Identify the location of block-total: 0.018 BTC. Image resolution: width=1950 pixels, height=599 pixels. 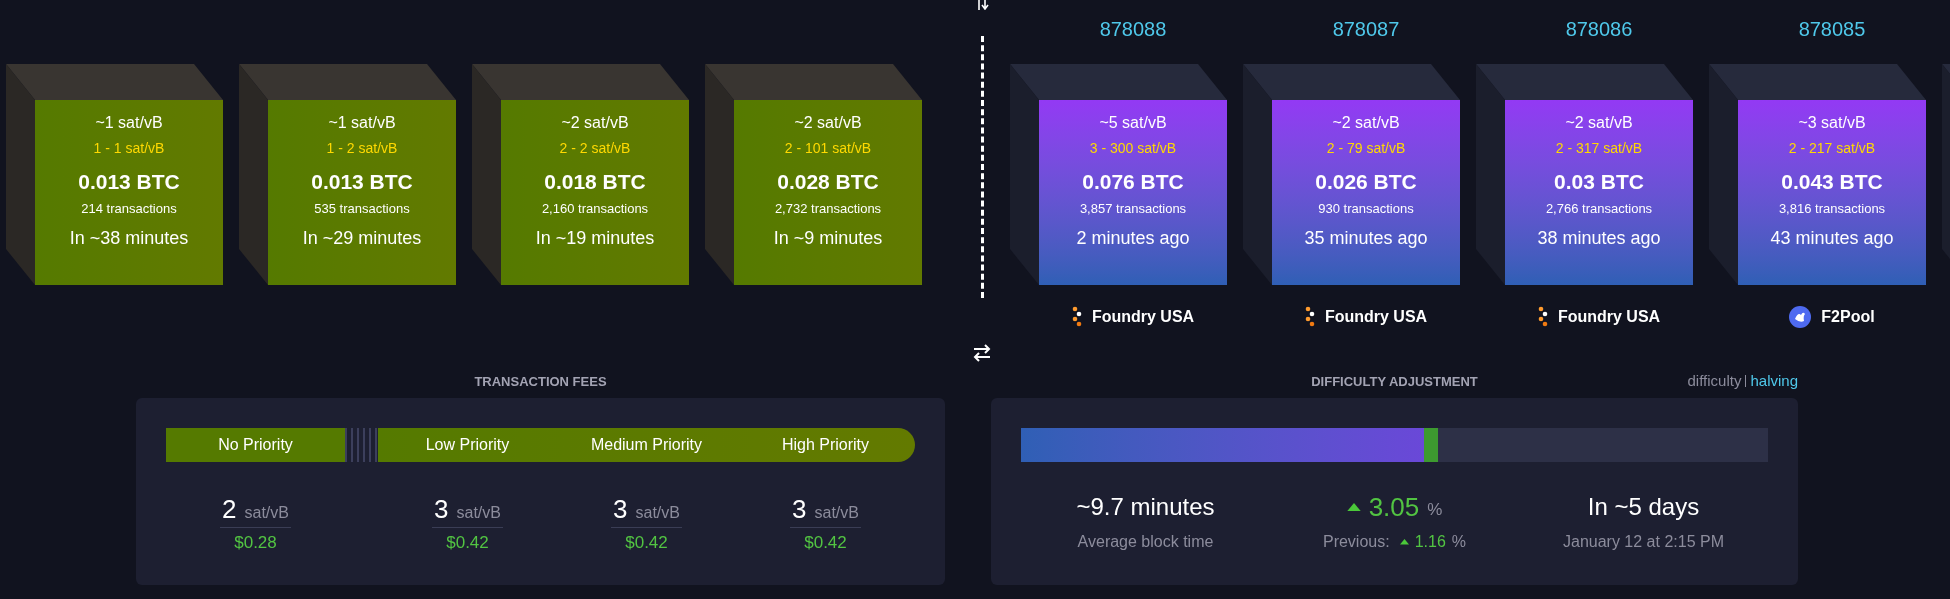
(595, 182).